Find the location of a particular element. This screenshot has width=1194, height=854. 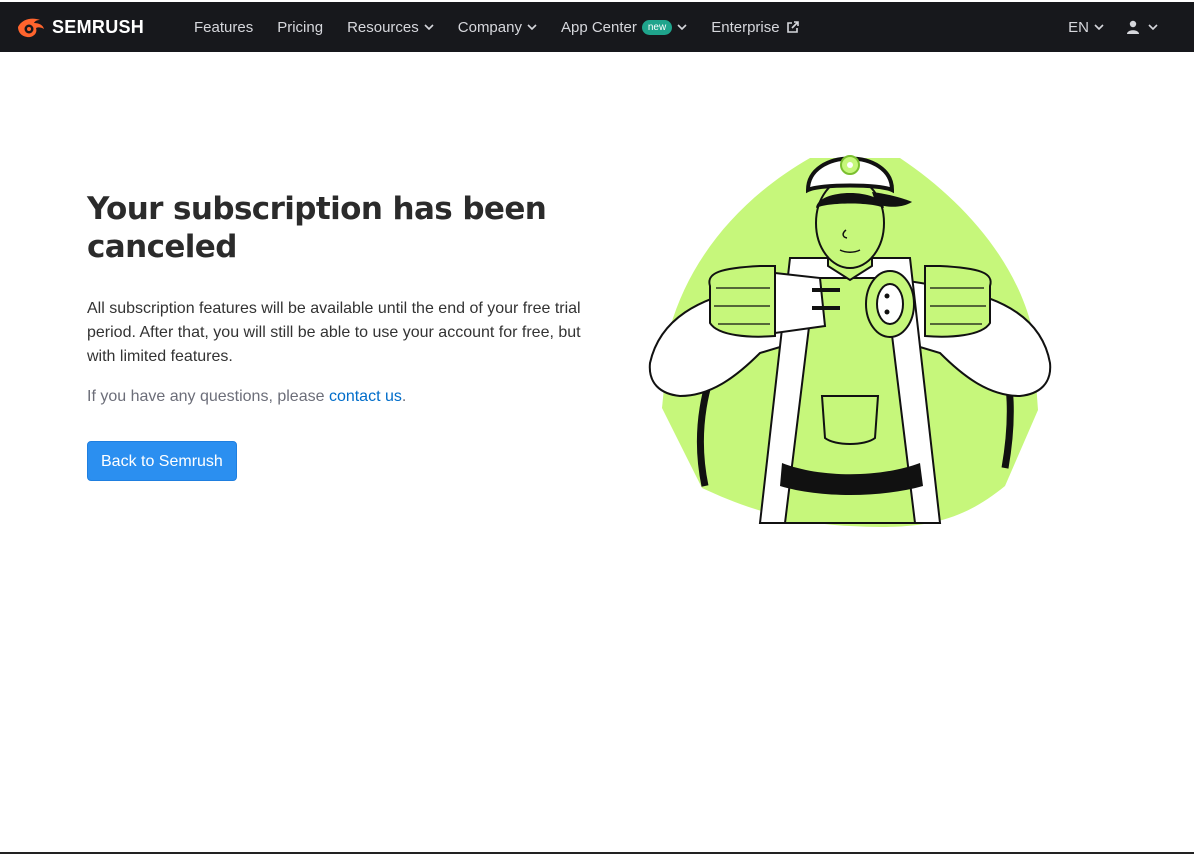

nav-item-features: Features is located at coordinates (223, 27).